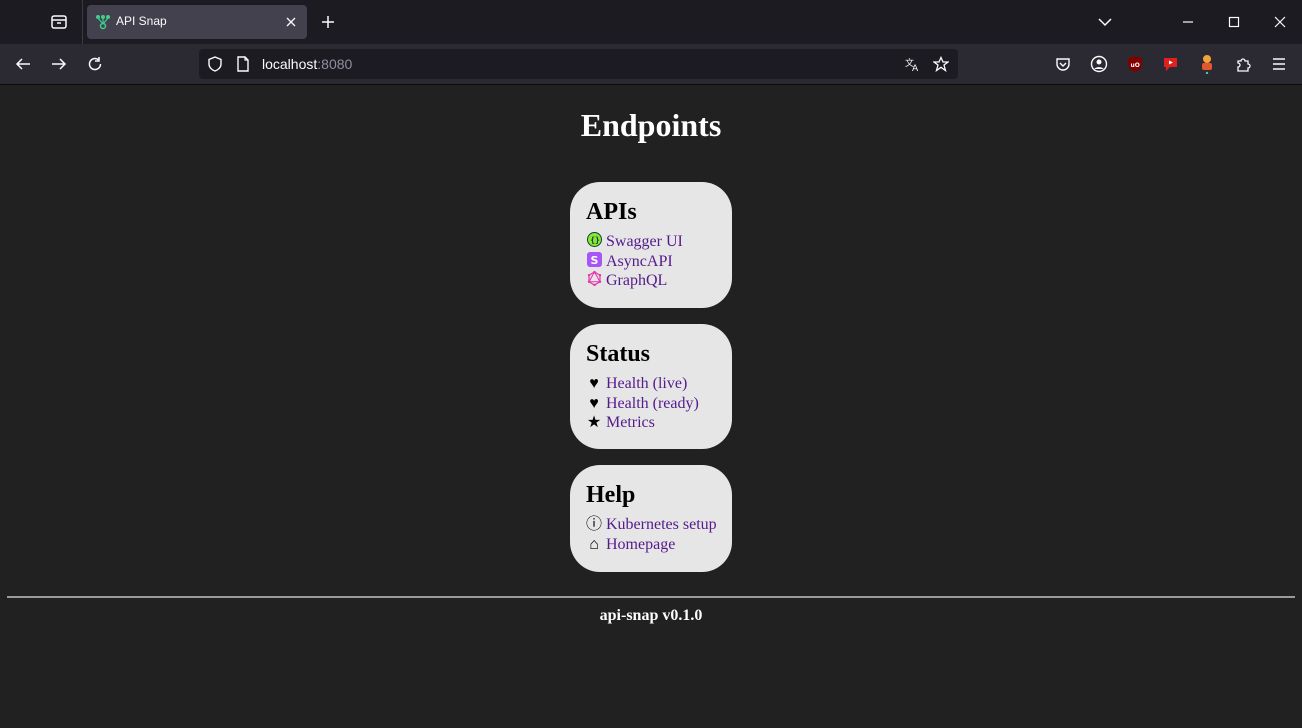  I want to click on help-link-list: ⓘ Kubernetes setup ⌂ Homepage, so click(659, 534).